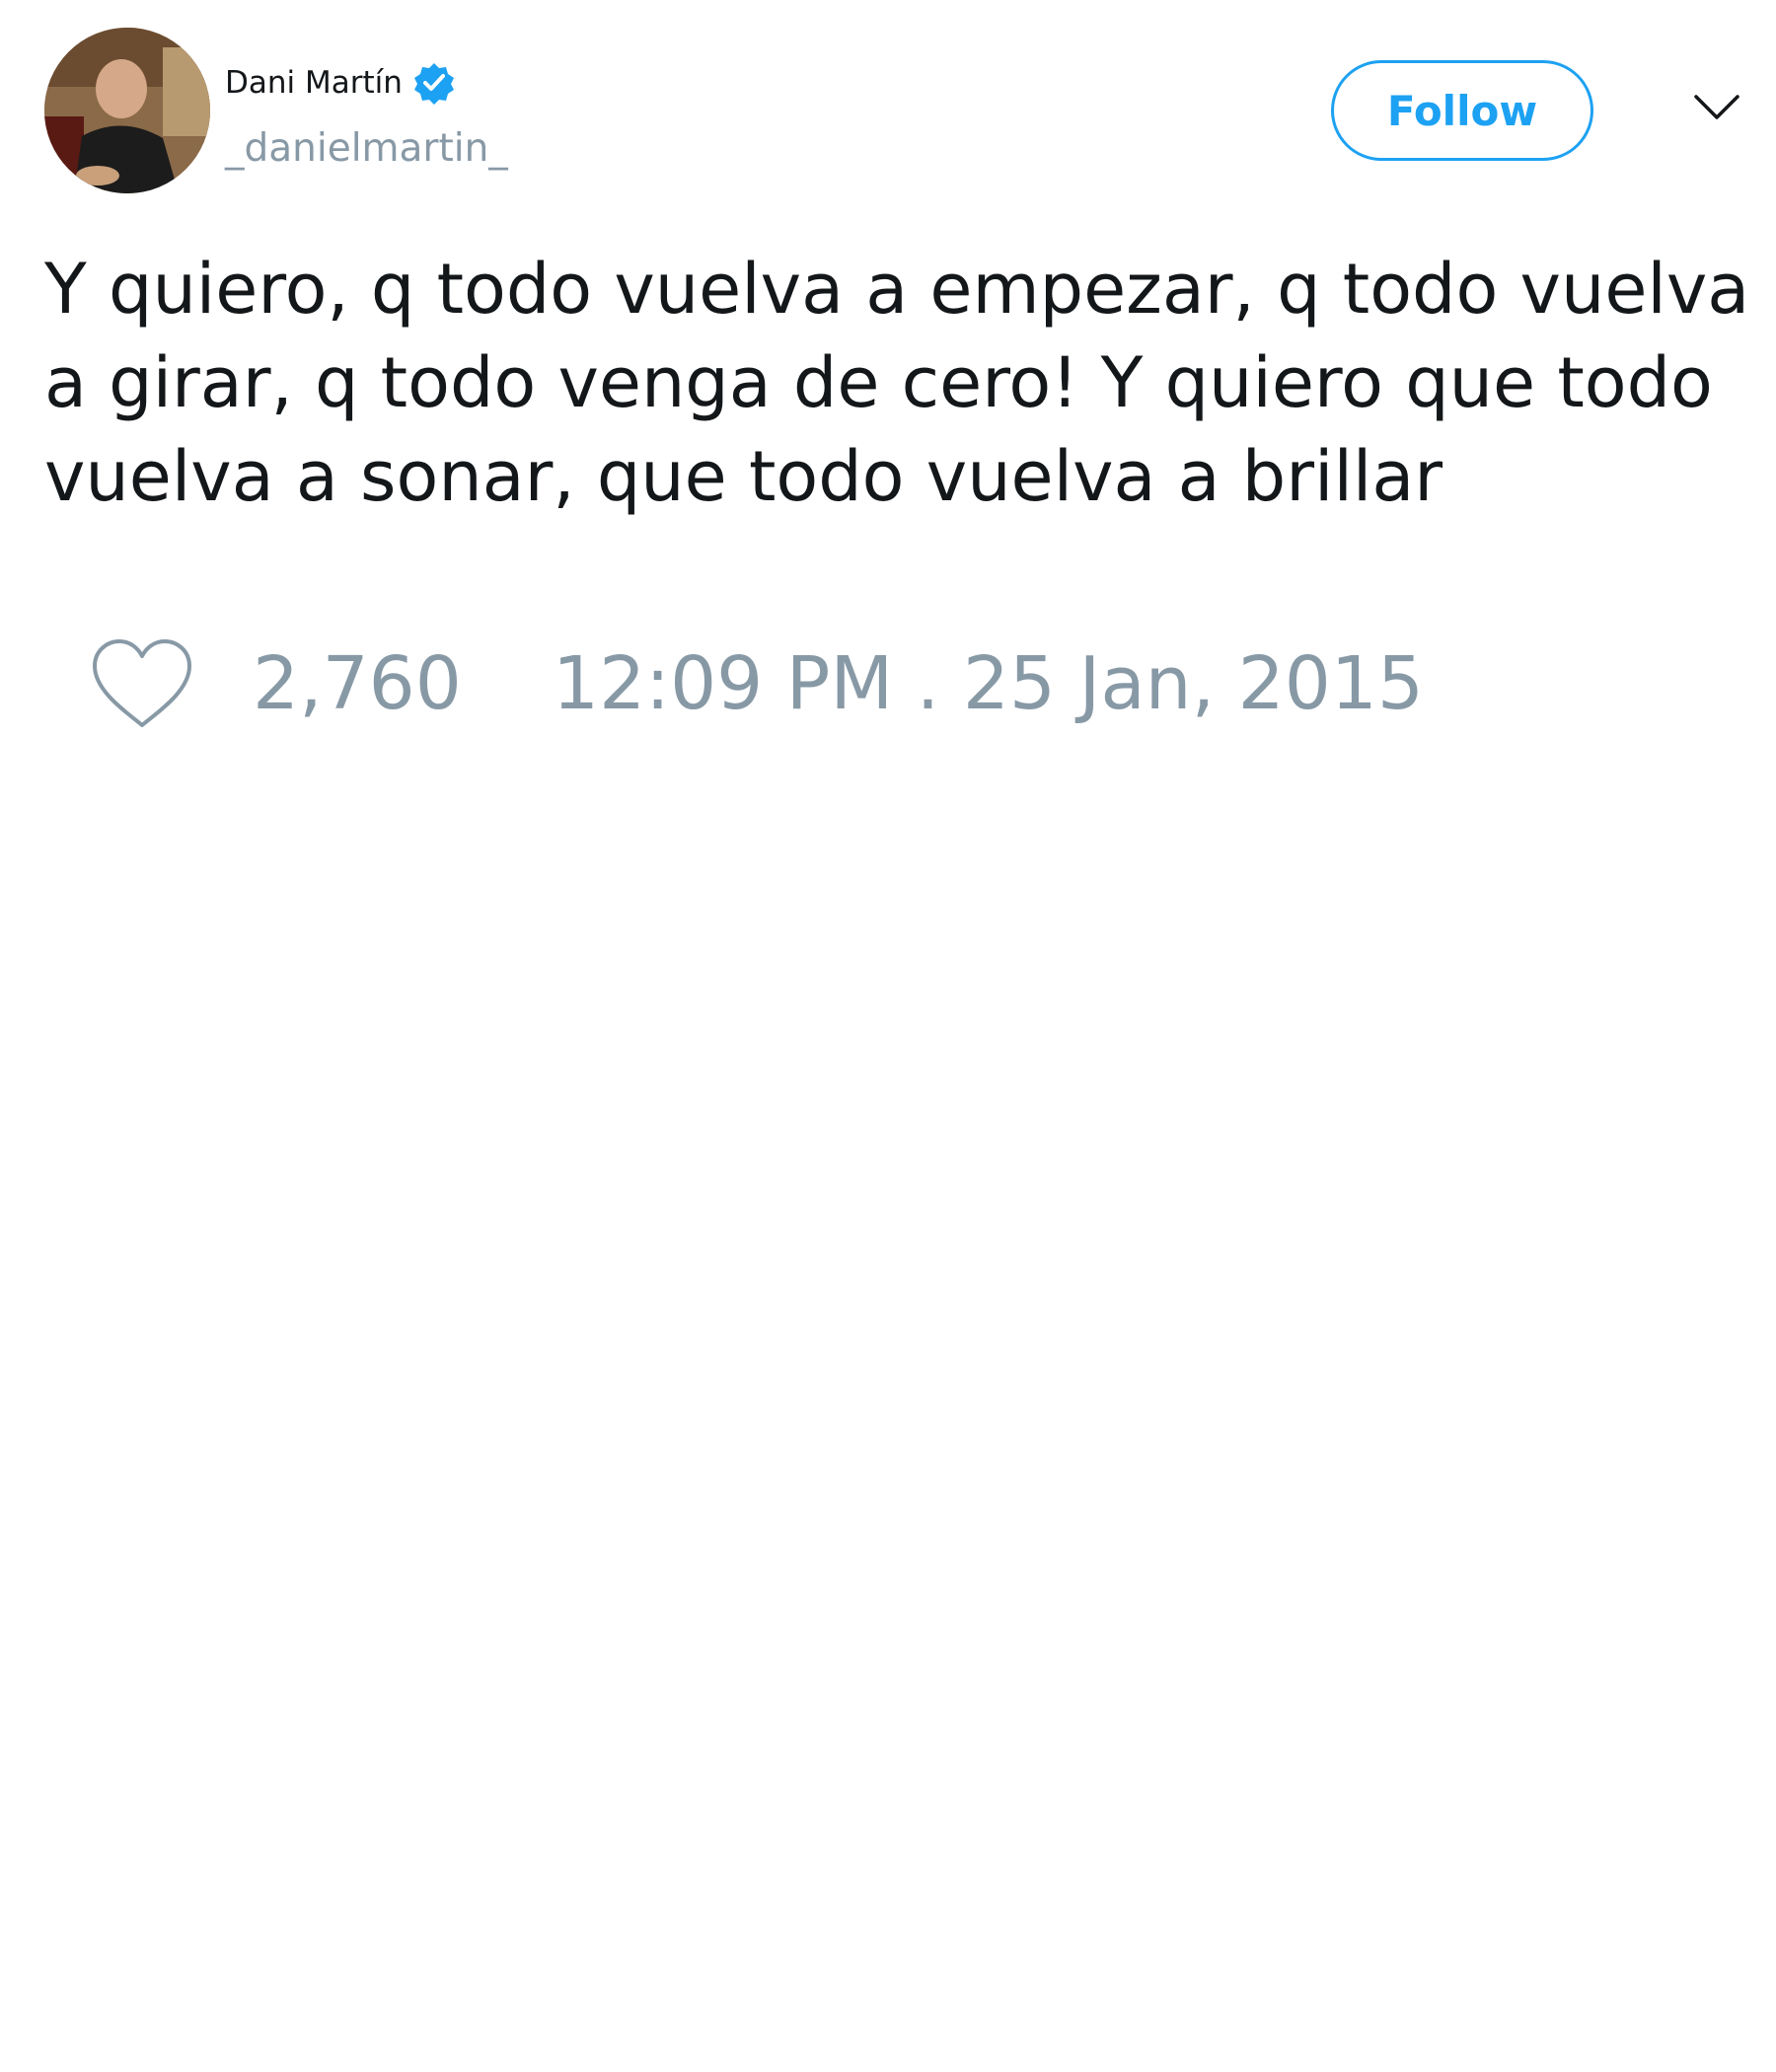 Image resolution: width=1776 pixels, height=2072 pixels. I want to click on follow-button: Follow, so click(1462, 111).